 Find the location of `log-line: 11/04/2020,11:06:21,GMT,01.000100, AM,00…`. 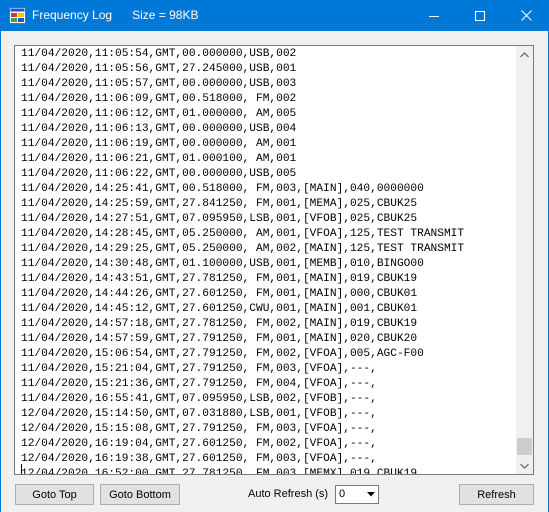

log-line: 11/04/2020,11:06:21,GMT,01.000100, AM,00… is located at coordinates (159, 159).